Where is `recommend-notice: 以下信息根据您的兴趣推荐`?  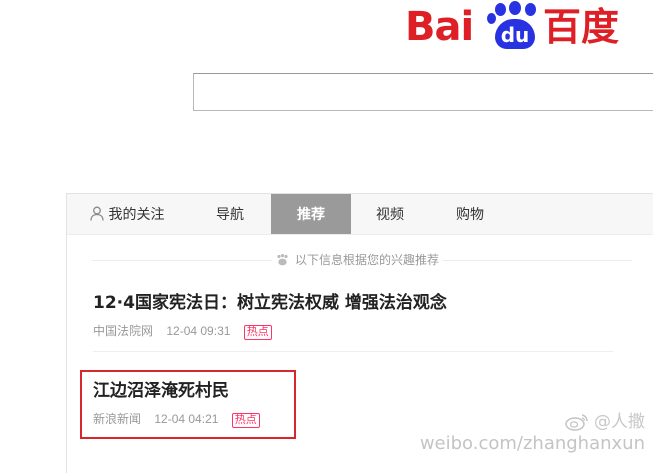
recommend-notice: 以下信息根据您的兴趣推荐 is located at coordinates (362, 260).